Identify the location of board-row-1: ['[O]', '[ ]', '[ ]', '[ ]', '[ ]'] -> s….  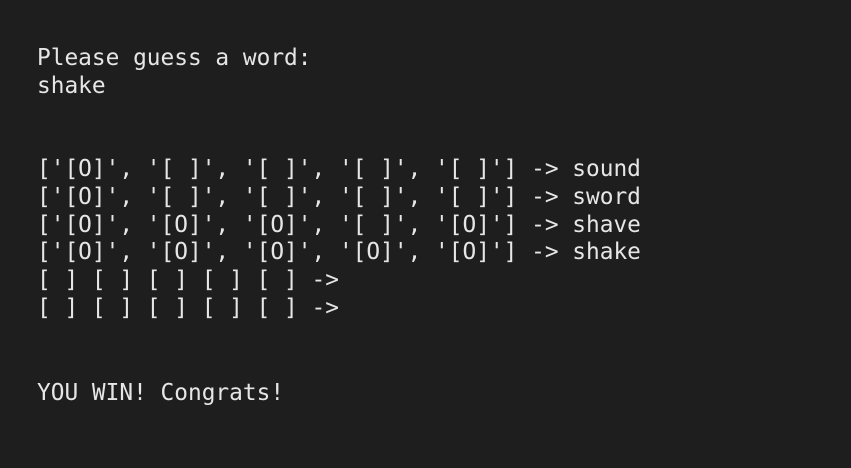
(339, 169).